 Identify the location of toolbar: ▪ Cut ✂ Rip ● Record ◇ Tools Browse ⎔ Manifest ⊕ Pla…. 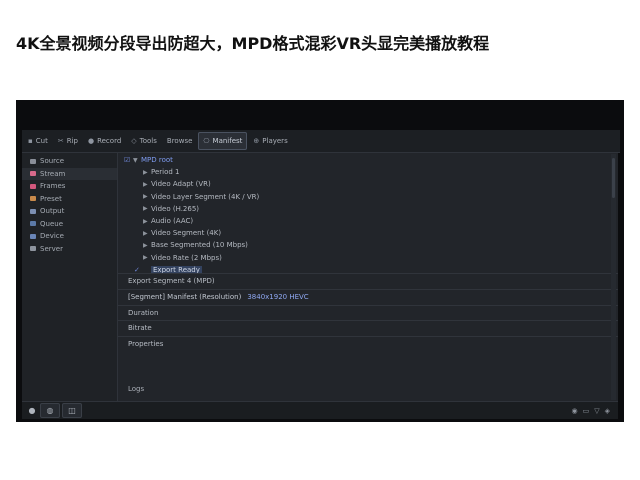
(321, 141).